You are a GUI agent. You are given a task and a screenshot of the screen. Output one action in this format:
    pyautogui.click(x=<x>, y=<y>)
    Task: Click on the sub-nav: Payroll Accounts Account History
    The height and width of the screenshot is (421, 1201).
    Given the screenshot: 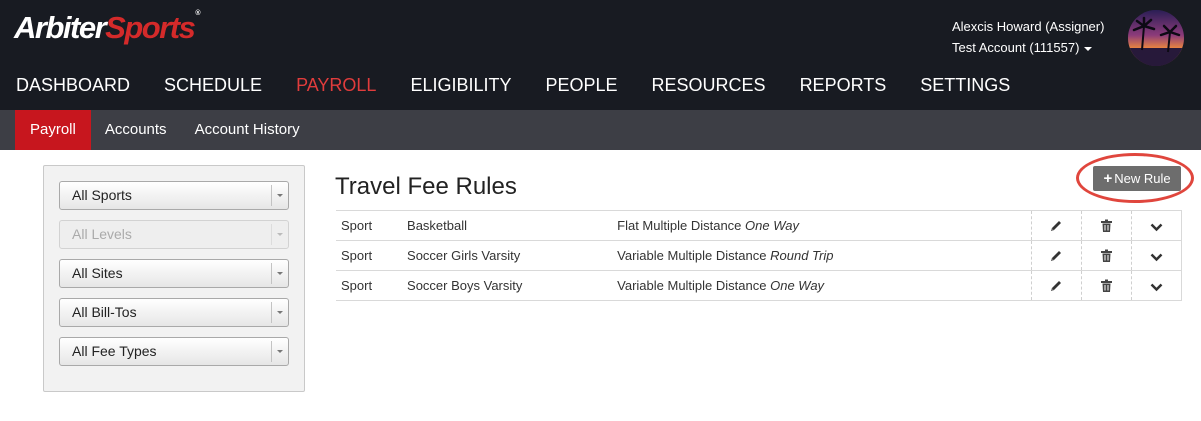 What is the action you would take?
    pyautogui.click(x=600, y=130)
    